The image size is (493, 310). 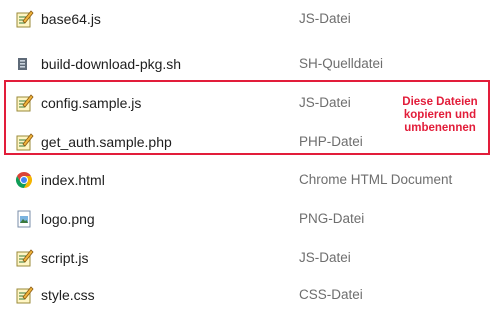 What do you see at coordinates (376, 179) in the screenshot?
I see `file-type: Chrome HTML Document` at bounding box center [376, 179].